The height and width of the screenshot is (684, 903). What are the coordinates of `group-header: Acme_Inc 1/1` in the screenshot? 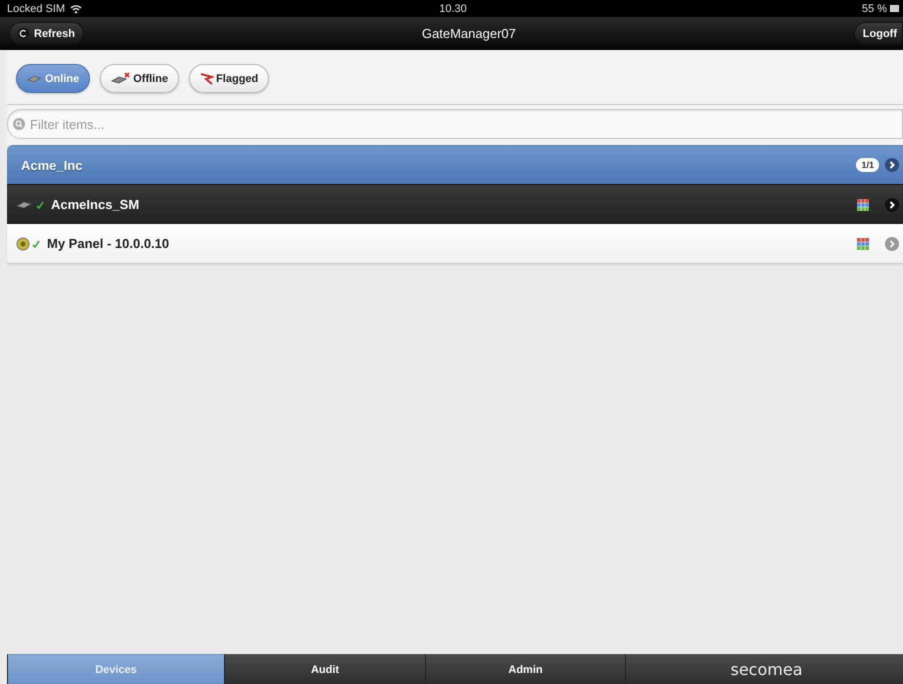 It's located at (455, 164).